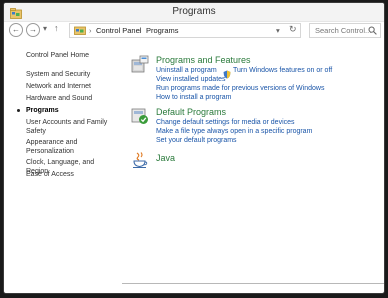  Describe the element at coordinates (196, 140) in the screenshot. I see `link-set-defaults: Set your default programs` at that location.